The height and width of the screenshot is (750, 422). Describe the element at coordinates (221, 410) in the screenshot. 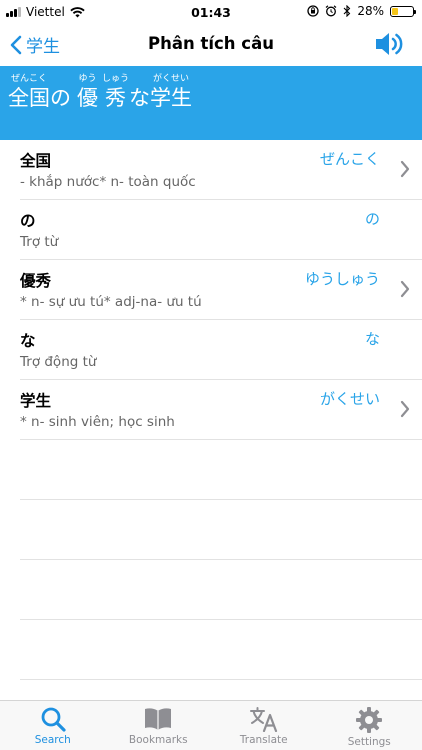

I see `word-row: 学生 がくせい * n- sinh viên; học sinh` at that location.